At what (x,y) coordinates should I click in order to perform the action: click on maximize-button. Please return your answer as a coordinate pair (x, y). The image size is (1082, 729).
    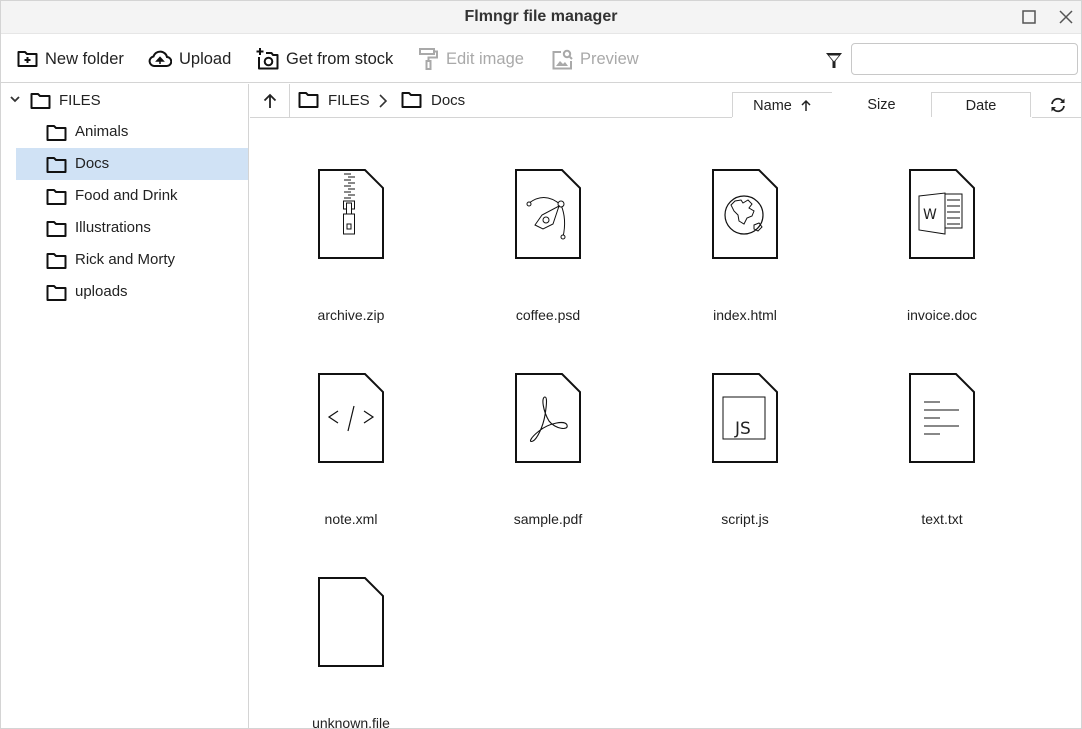
    Looking at the image, I should click on (1029, 17).